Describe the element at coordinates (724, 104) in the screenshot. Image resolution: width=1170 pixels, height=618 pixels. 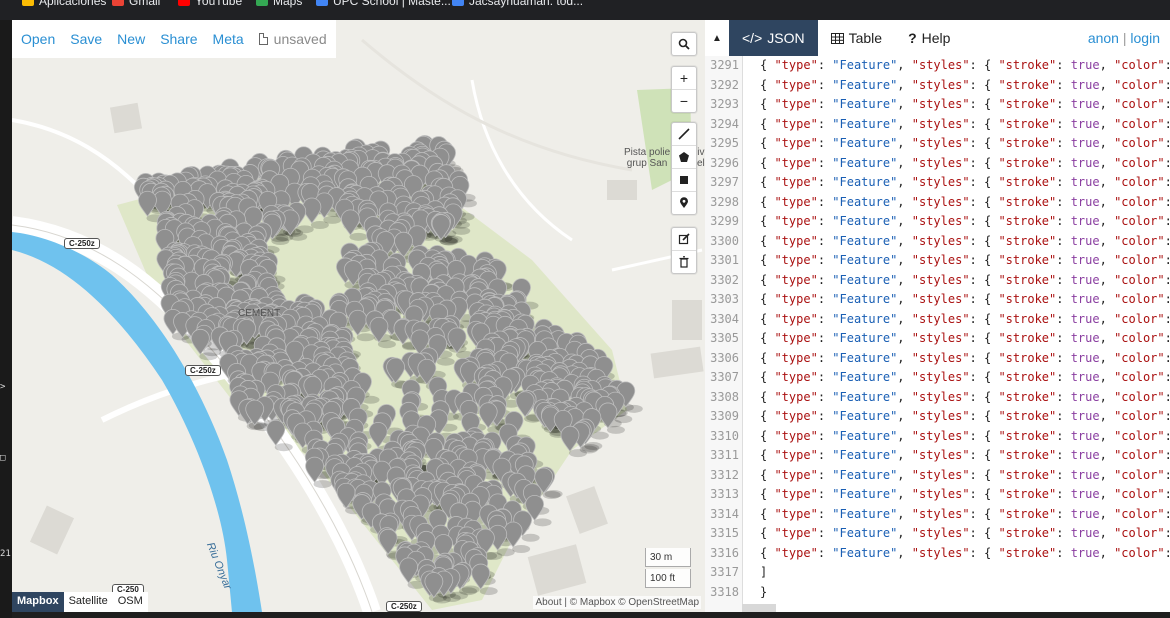
I see `line-number: 3293` at that location.